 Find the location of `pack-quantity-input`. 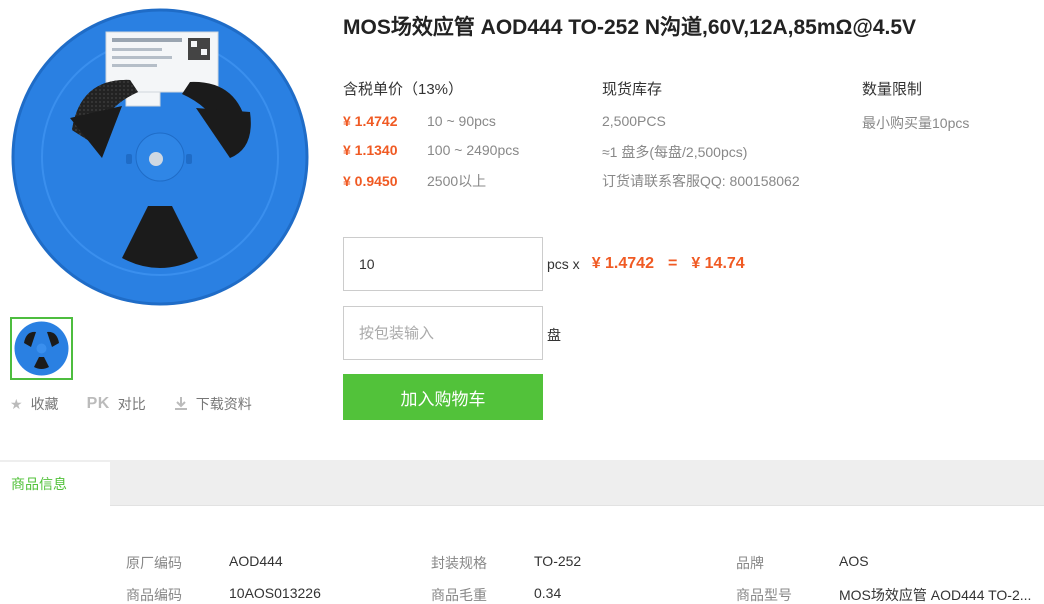

pack-quantity-input is located at coordinates (443, 333).